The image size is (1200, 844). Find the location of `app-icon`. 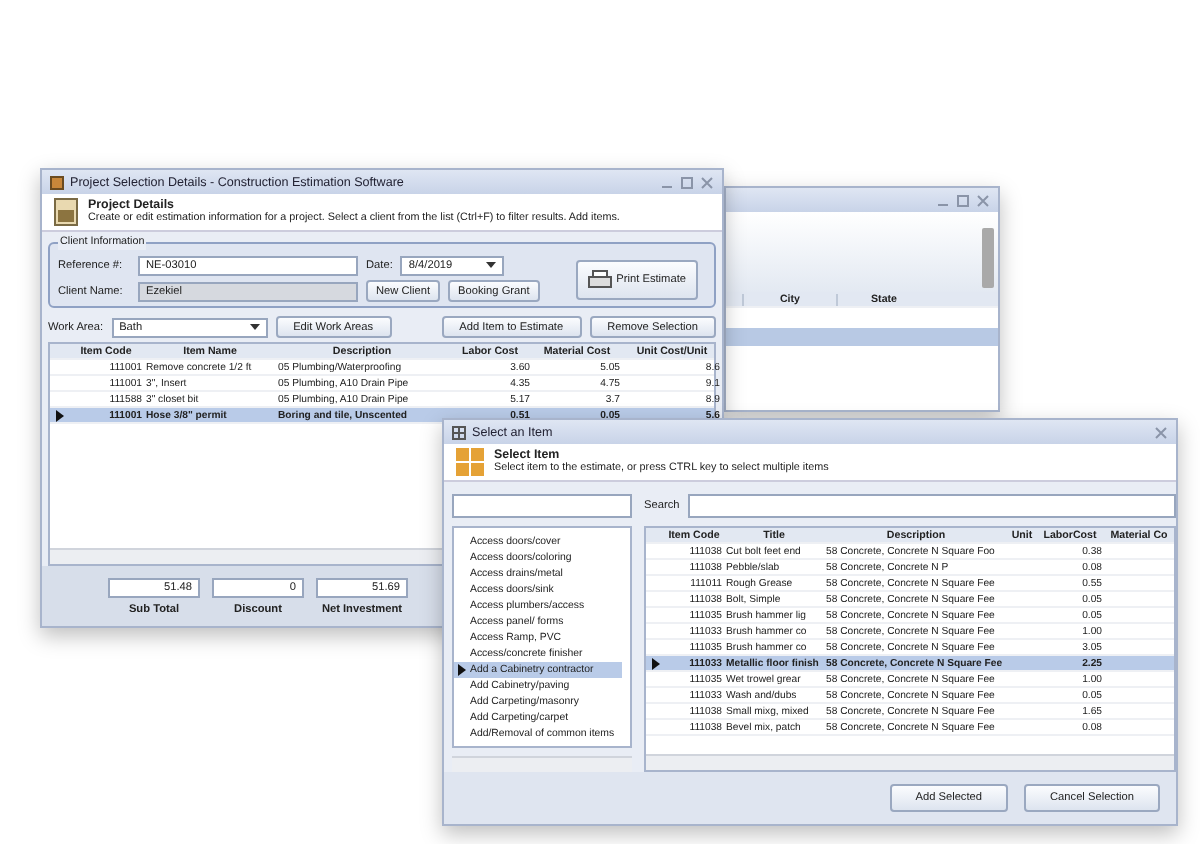

app-icon is located at coordinates (57, 182).